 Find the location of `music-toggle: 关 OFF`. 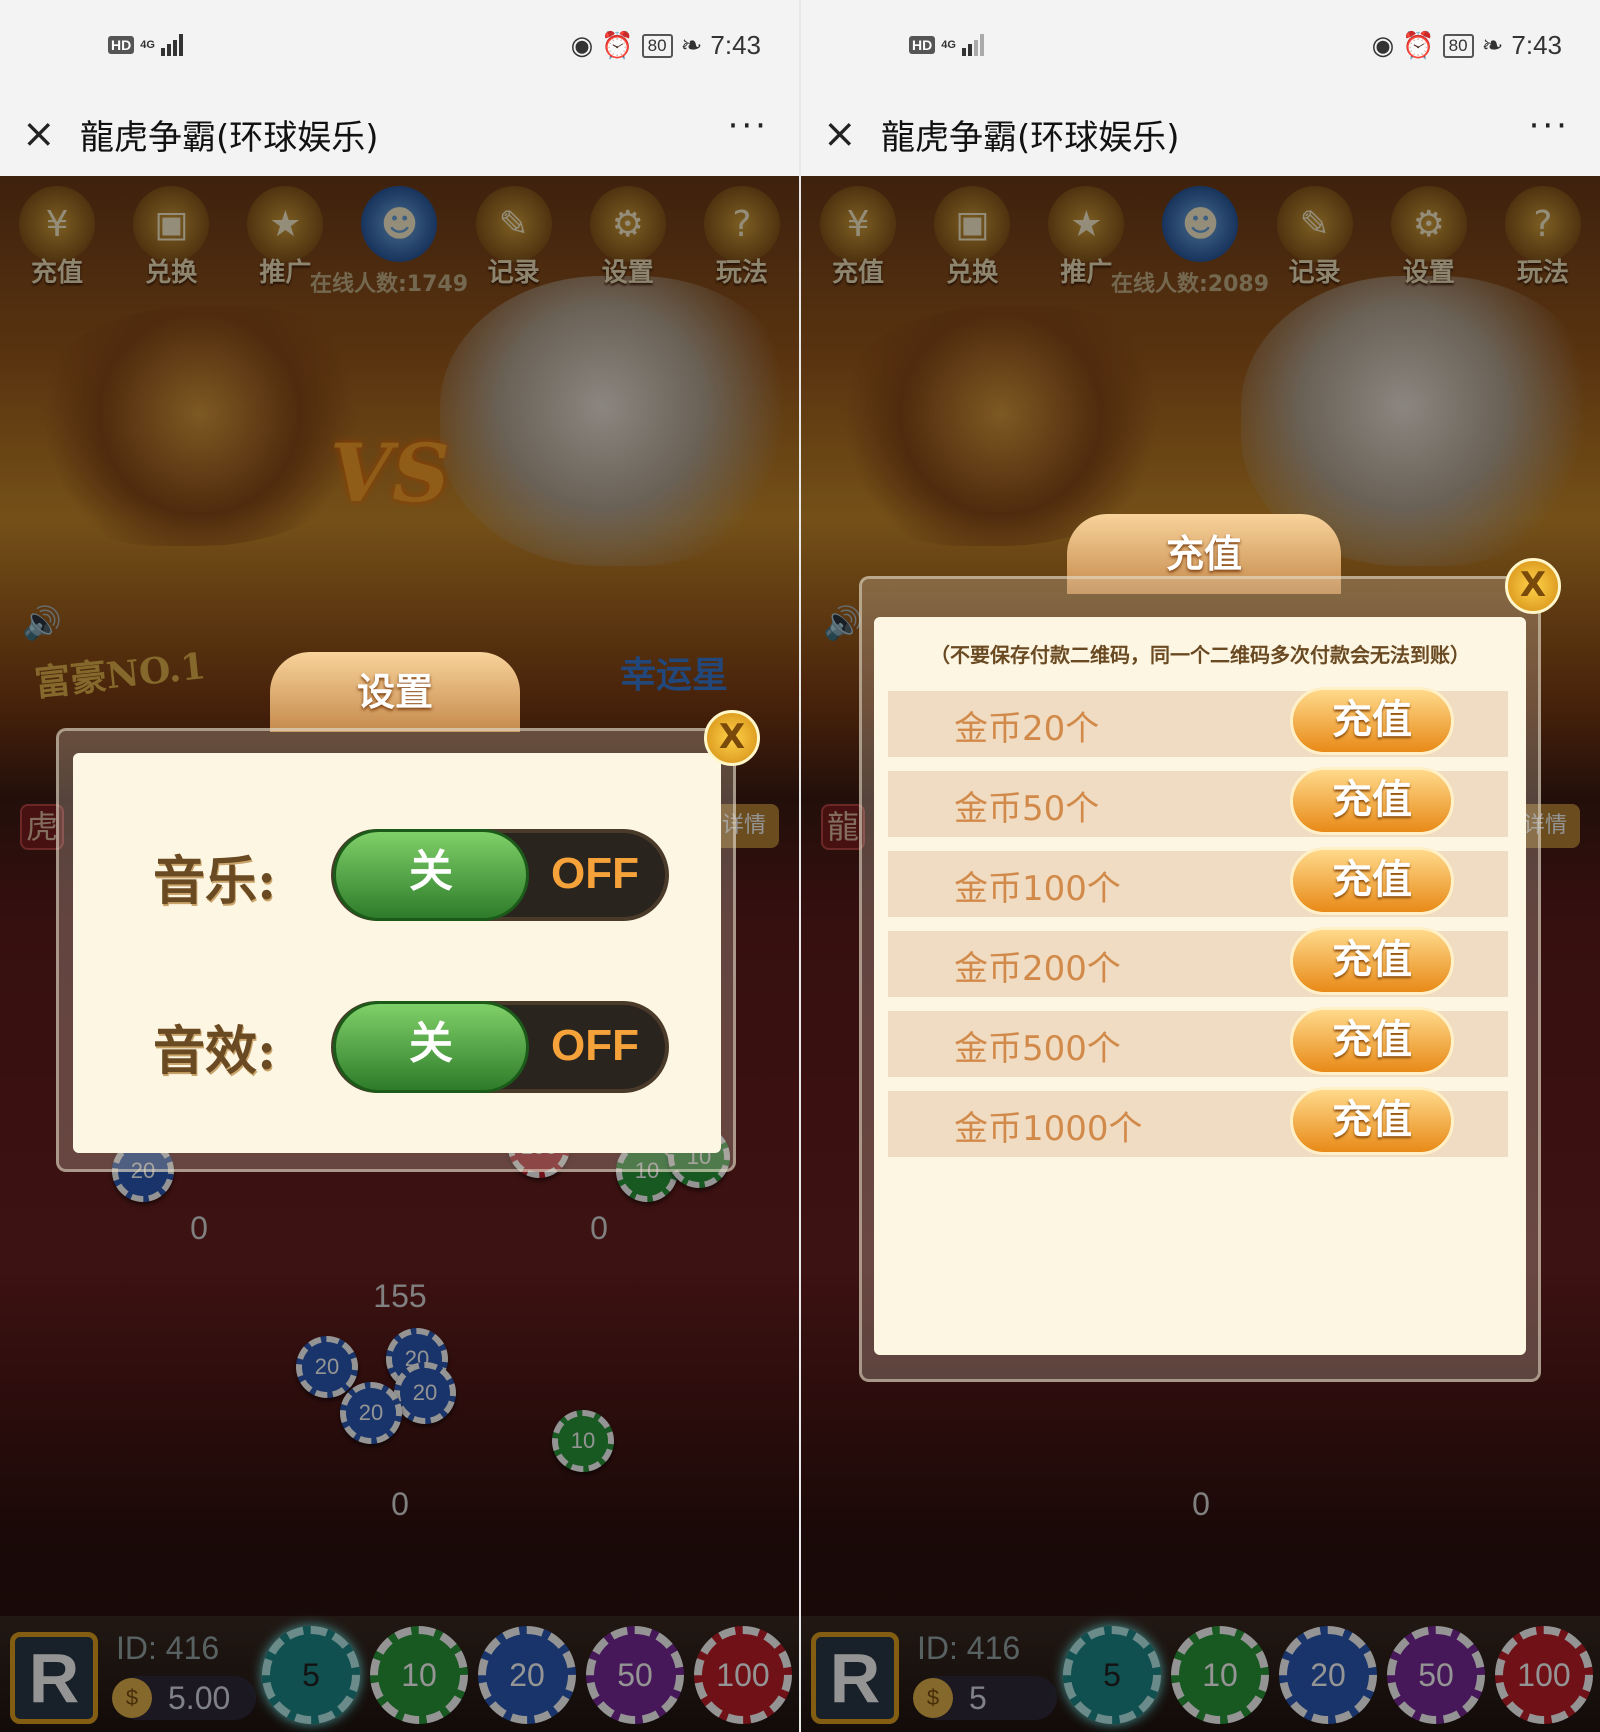

music-toggle: 关 OFF is located at coordinates (500, 875).